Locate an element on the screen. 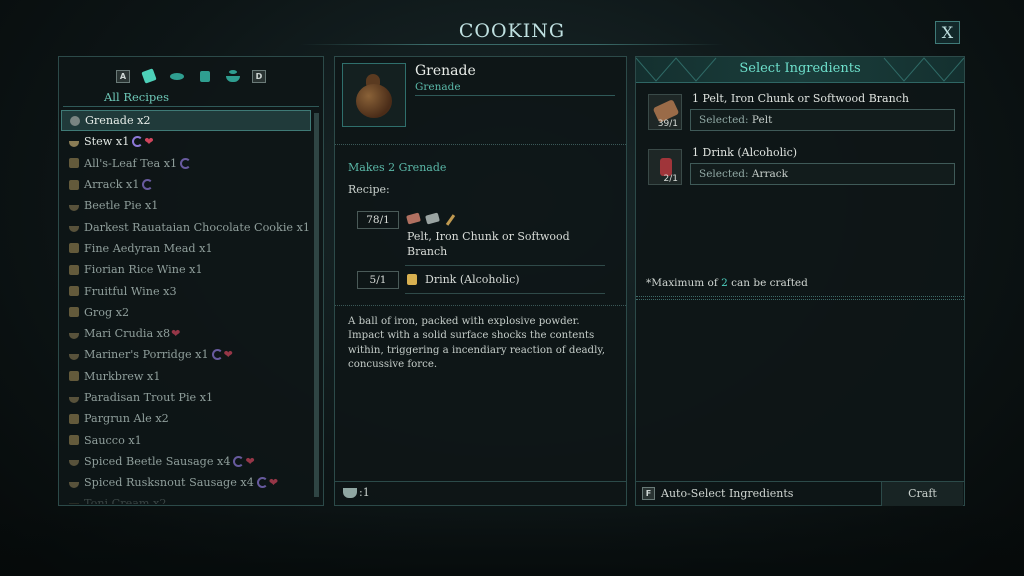  selected-ingredient-field: Selected: Arrack is located at coordinates (822, 174).